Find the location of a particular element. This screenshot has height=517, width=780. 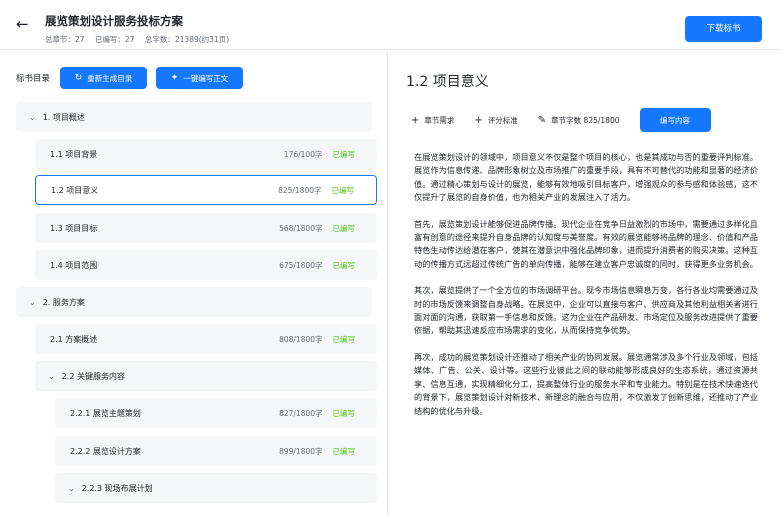

magic-wand-icon: ✦ is located at coordinates (174, 78).